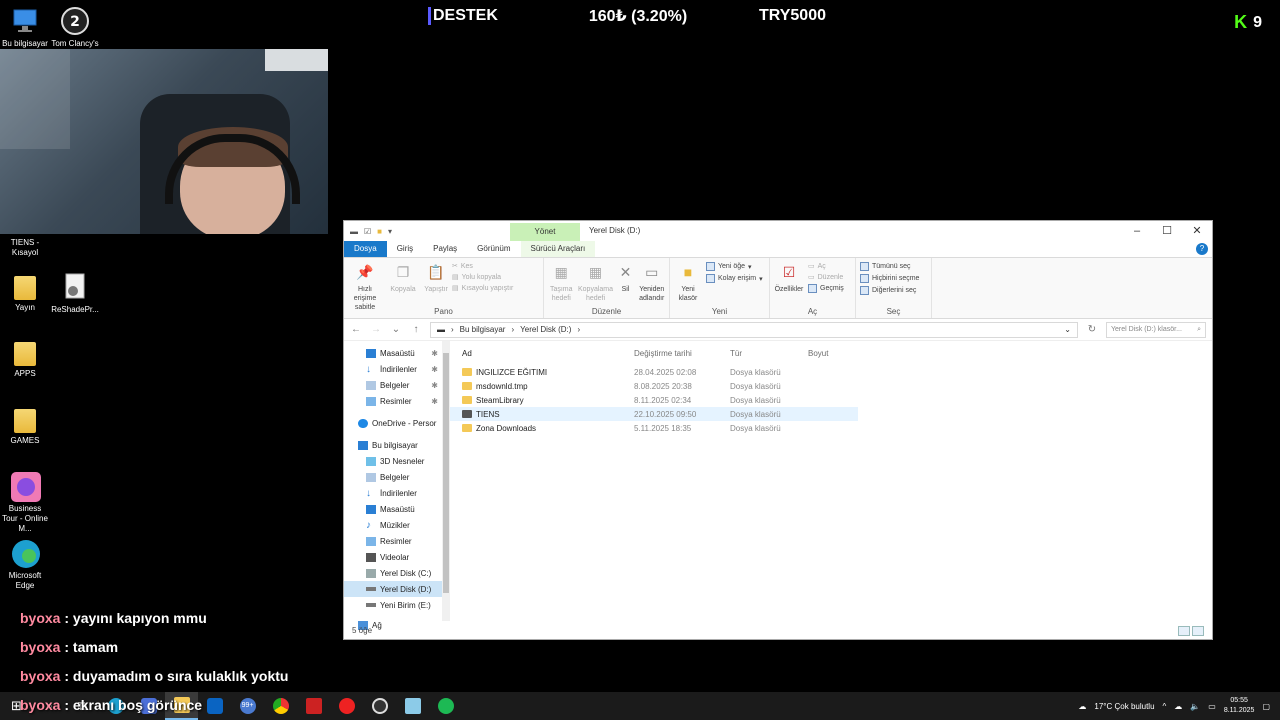 Image resolution: width=1280 pixels, height=720 pixels. Describe the element at coordinates (1191, 631) in the screenshot. I see `view-toggle` at that location.